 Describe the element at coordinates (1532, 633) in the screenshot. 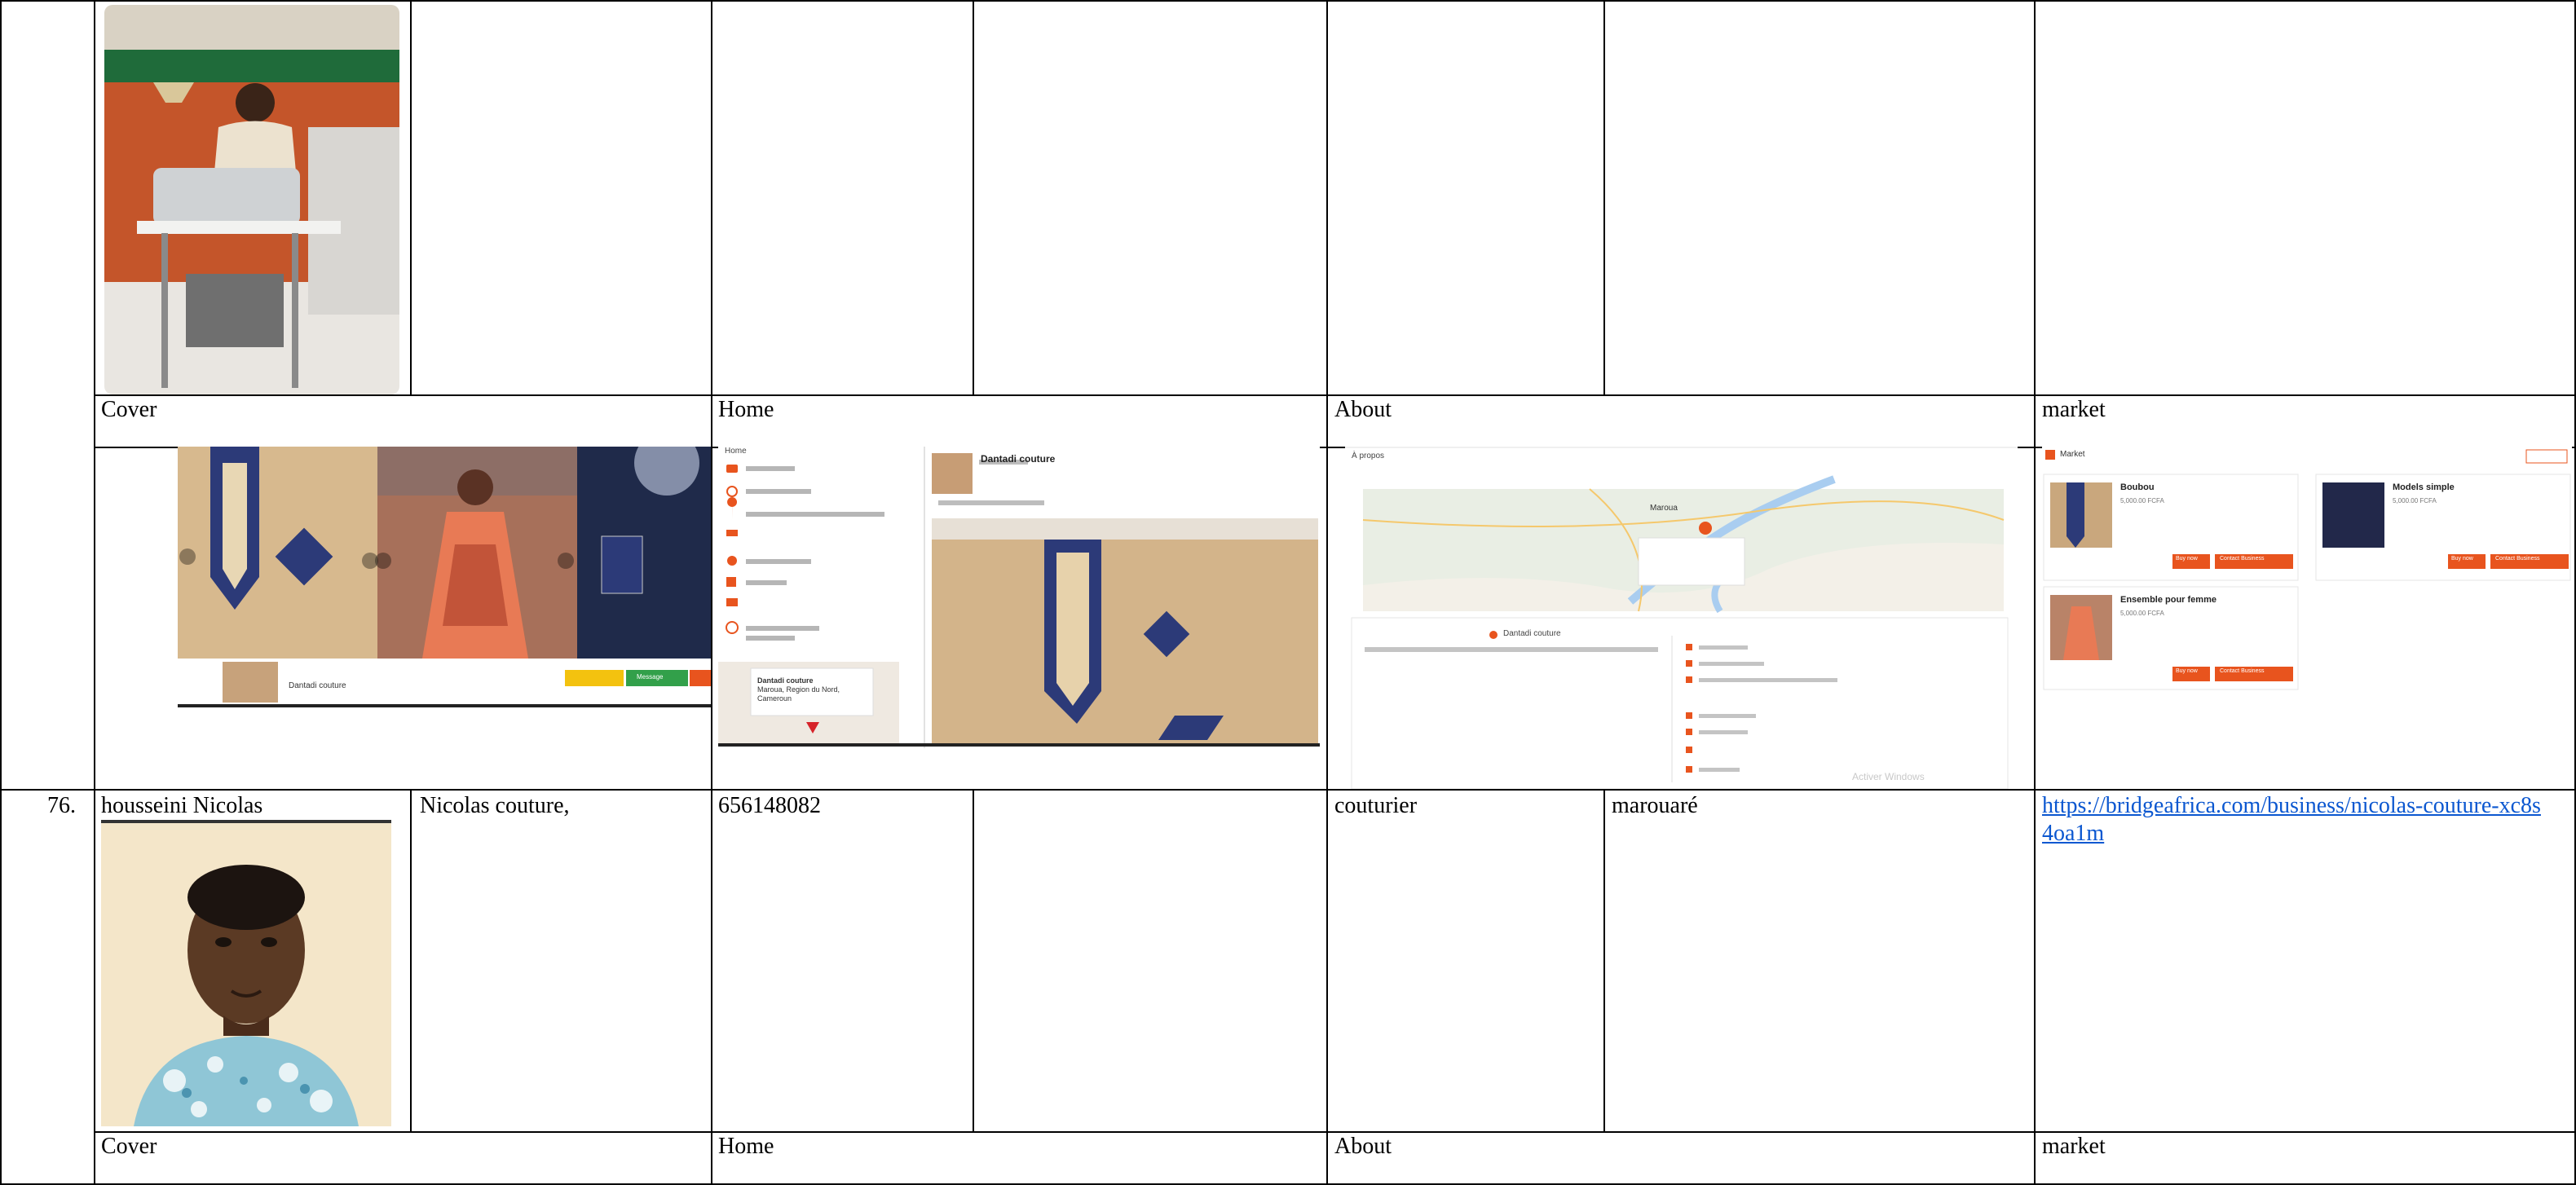

I see `about-section-title: Dantadi couture` at that location.